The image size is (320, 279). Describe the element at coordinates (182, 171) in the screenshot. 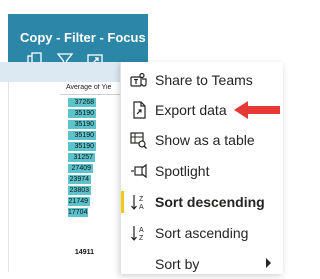

I see `menu-item-label: Spotlight` at that location.